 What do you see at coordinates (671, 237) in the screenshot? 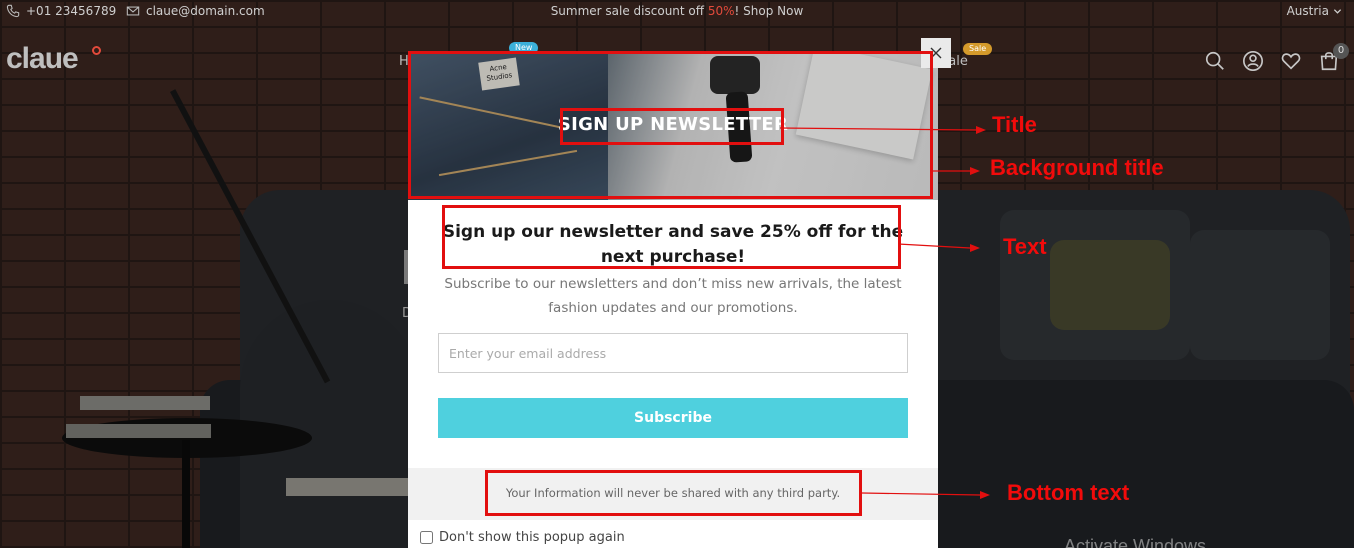
I see `annotation-box-text` at bounding box center [671, 237].